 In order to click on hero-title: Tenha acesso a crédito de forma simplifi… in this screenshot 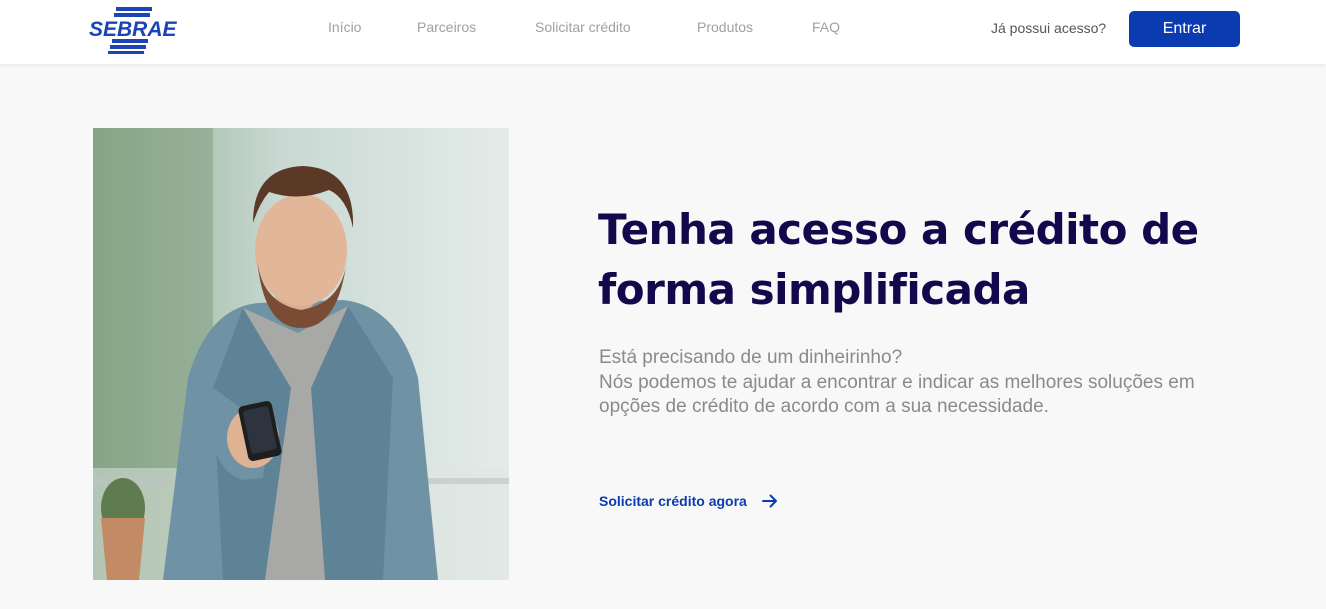, I will do `click(898, 259)`.